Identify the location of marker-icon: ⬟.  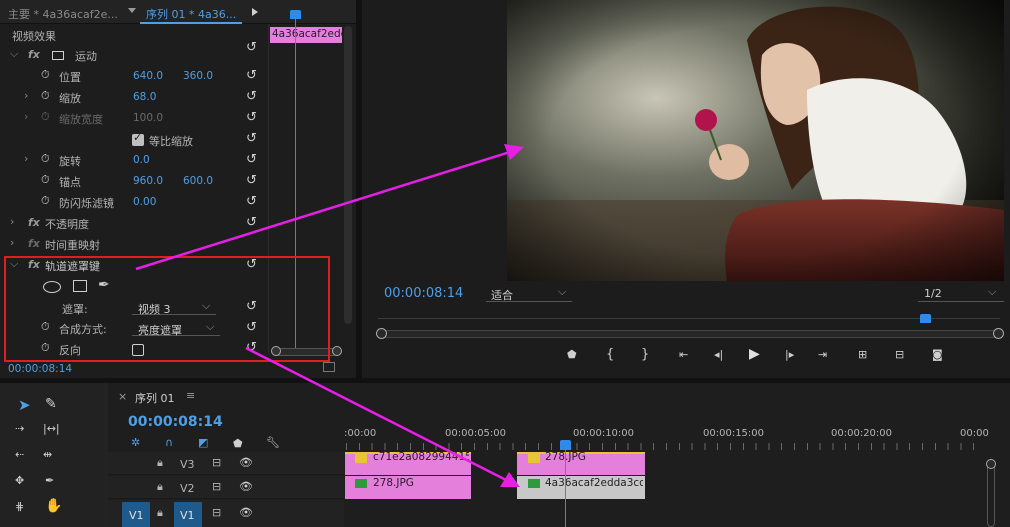
(238, 443).